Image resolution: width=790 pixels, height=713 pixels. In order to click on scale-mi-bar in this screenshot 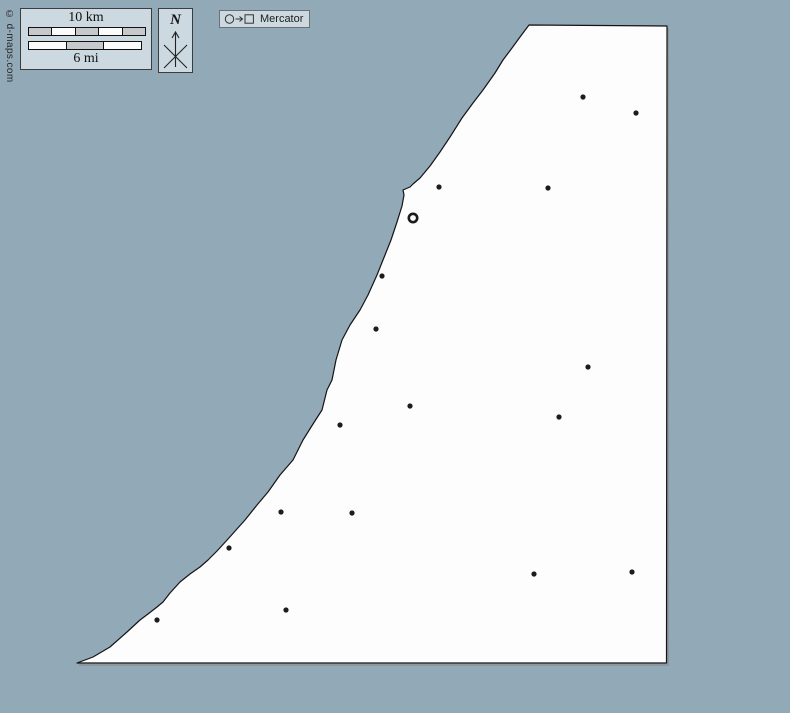, I will do `click(85, 45)`.